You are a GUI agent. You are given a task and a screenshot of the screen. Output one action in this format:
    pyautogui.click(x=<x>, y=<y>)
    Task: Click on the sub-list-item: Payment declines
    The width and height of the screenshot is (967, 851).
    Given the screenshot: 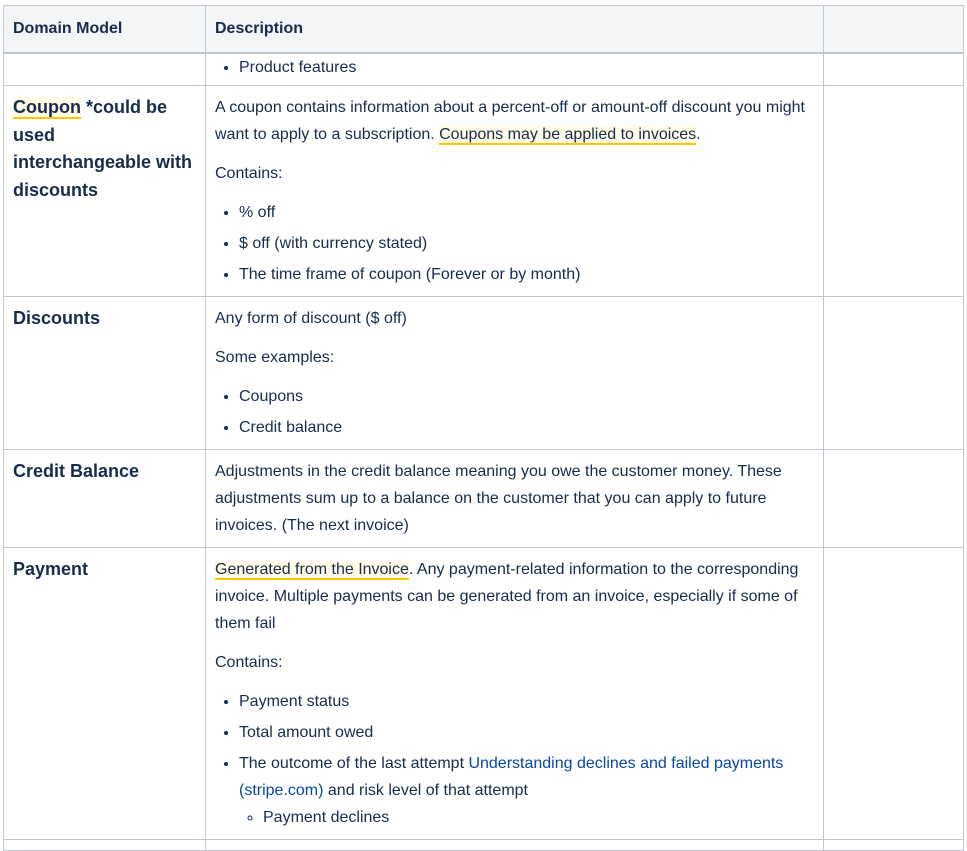 What is the action you would take?
    pyautogui.click(x=538, y=817)
    